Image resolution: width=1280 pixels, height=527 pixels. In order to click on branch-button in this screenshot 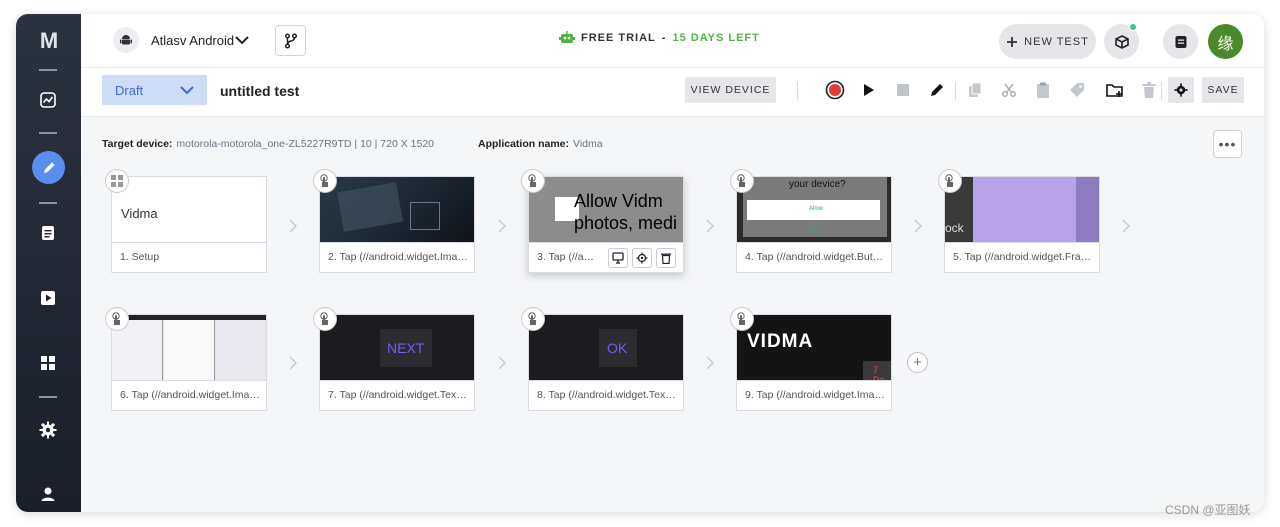, I will do `click(290, 40)`.